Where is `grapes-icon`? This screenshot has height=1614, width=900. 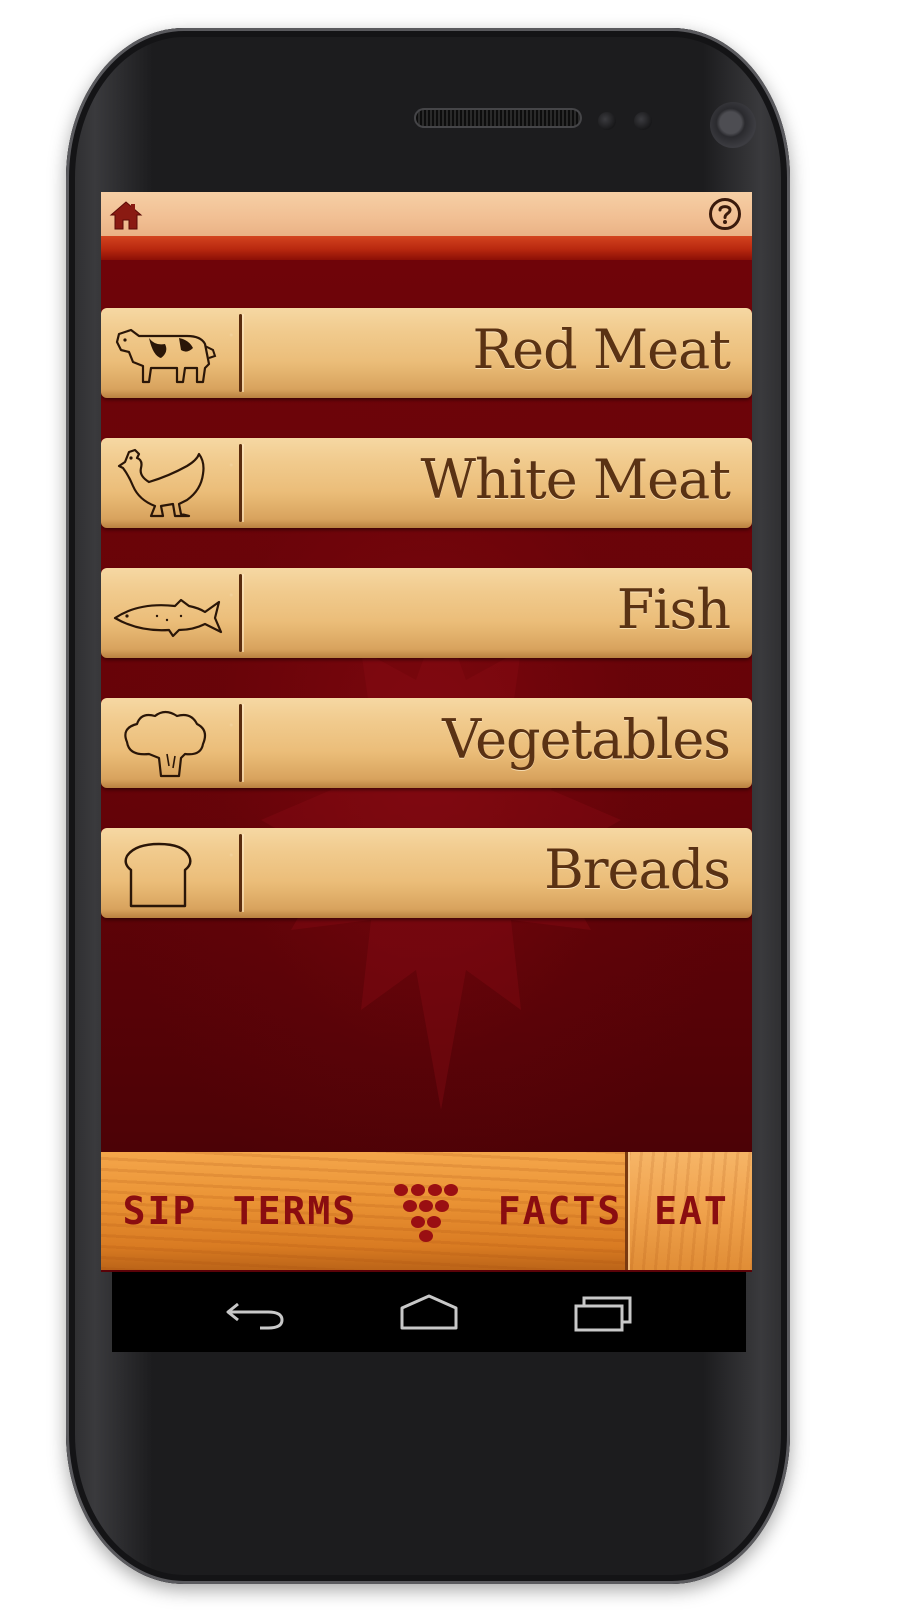
grapes-icon is located at coordinates (426, 1212).